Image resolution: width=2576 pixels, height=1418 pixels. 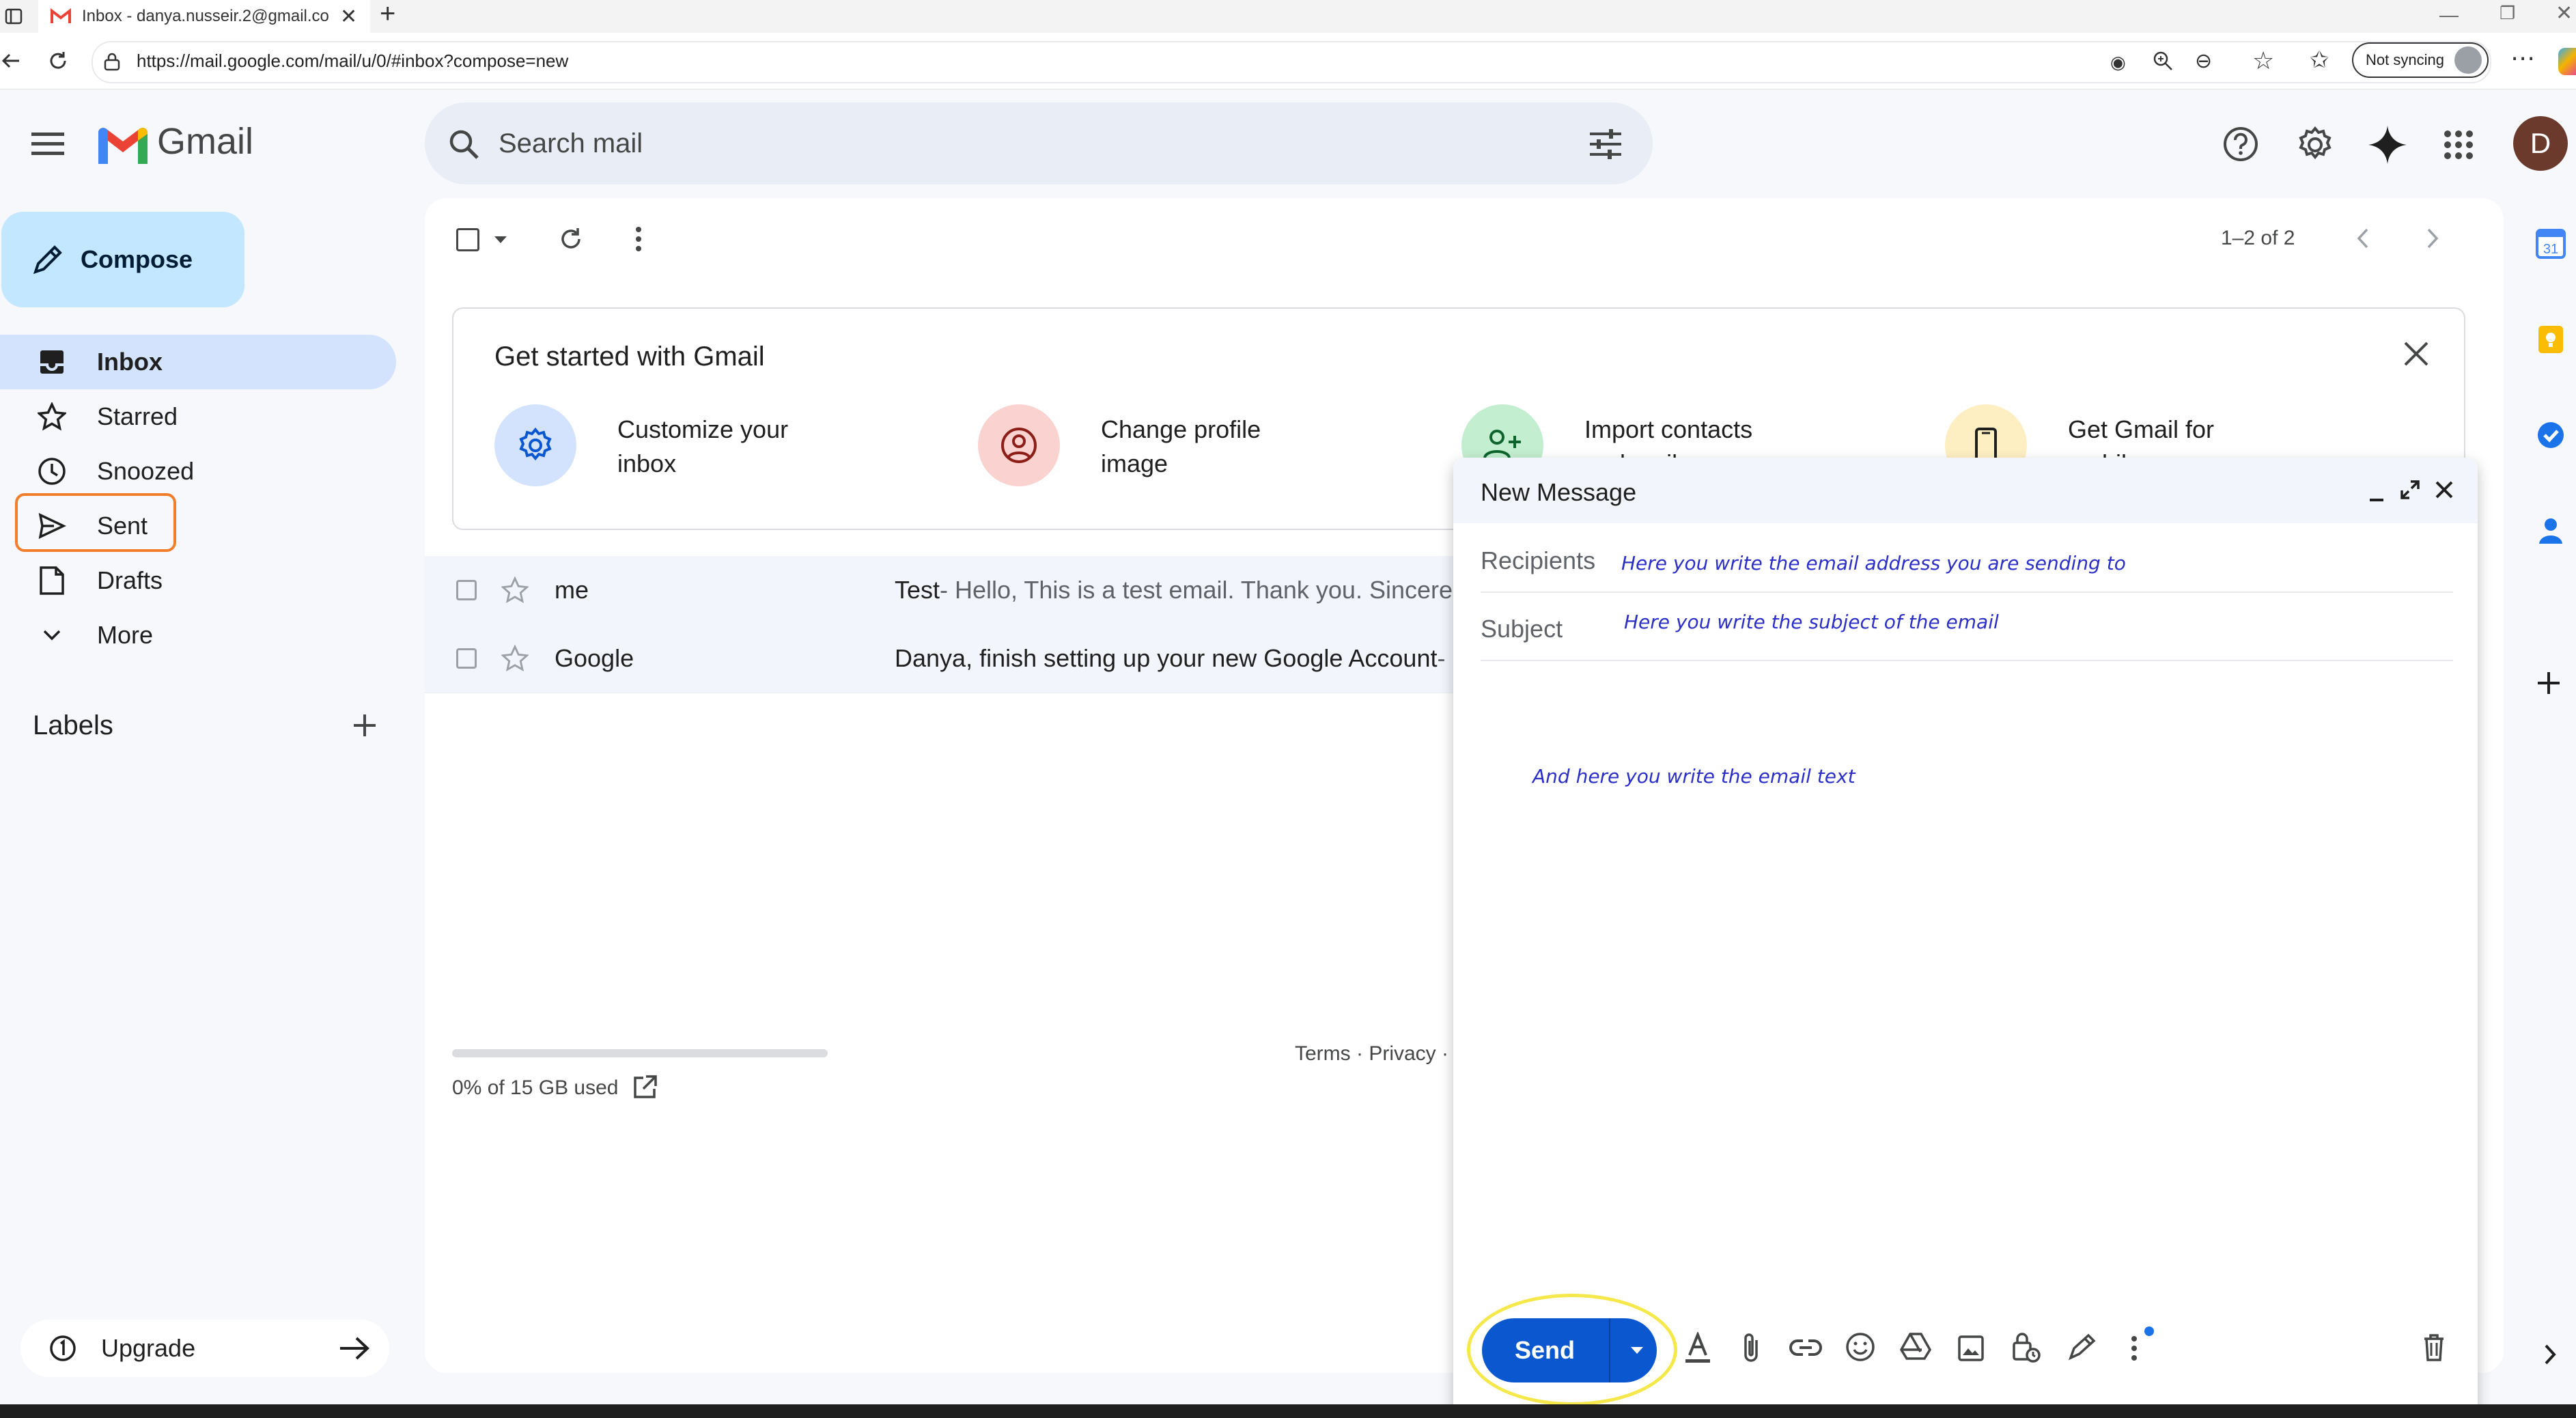 I want to click on tile-line: Import contacts, so click(x=1668, y=429).